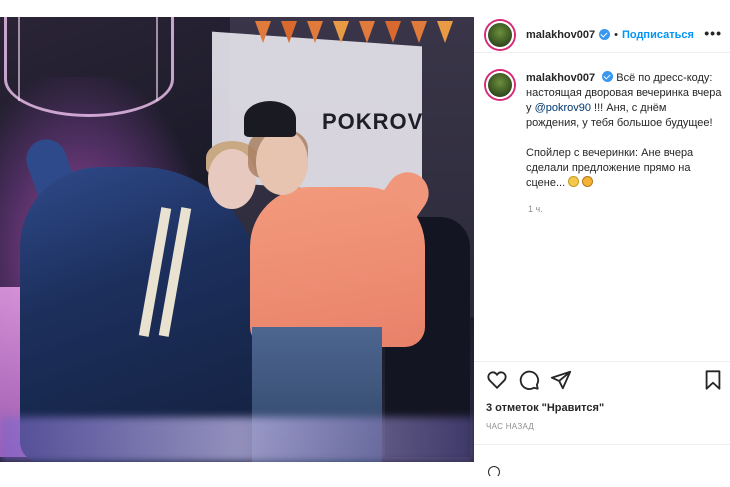 This screenshot has height=487, width=730. What do you see at coordinates (373, 121) in the screenshot?
I see `photo-sign-text: POKROV` at bounding box center [373, 121].